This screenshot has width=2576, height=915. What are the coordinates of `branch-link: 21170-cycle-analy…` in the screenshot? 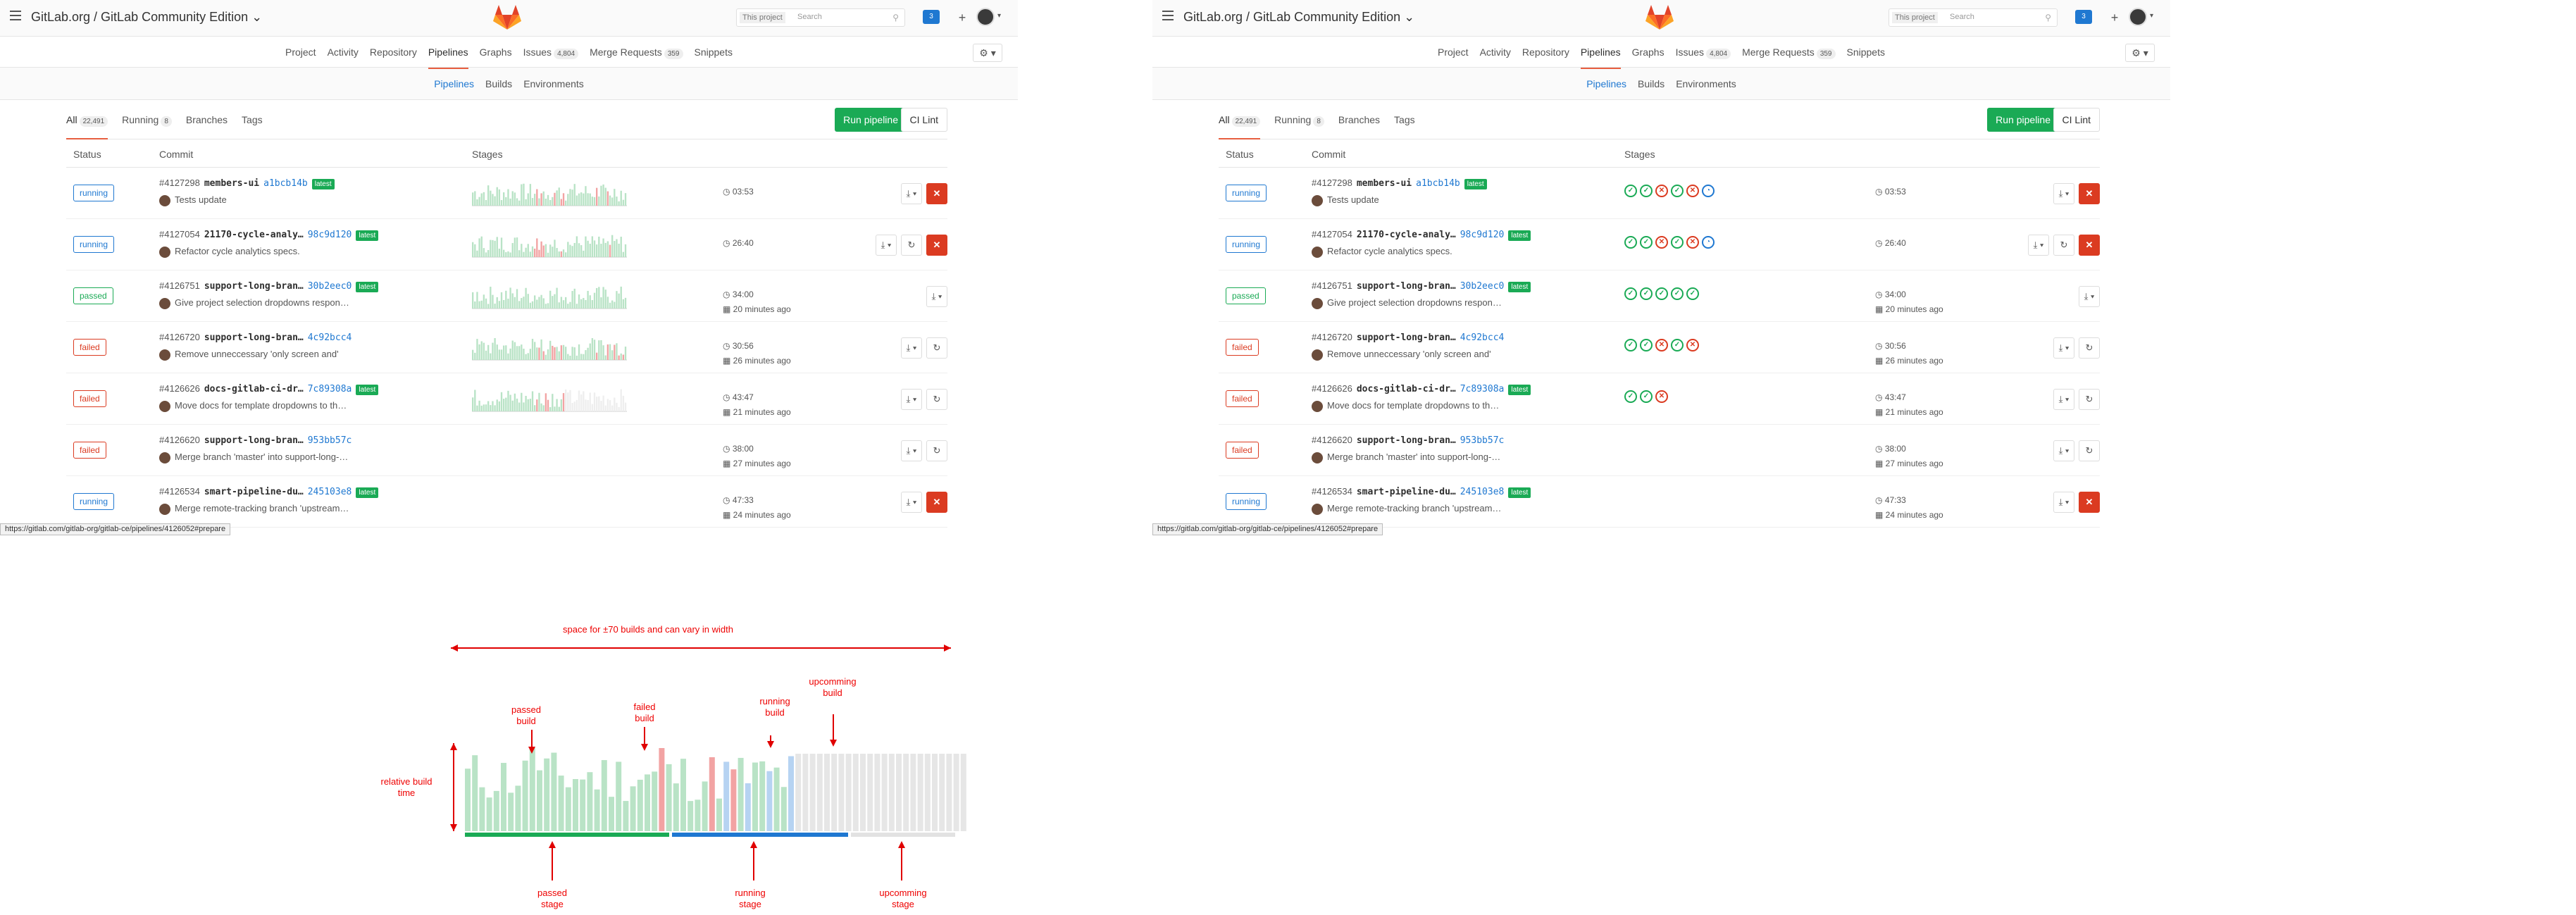 It's located at (1406, 235).